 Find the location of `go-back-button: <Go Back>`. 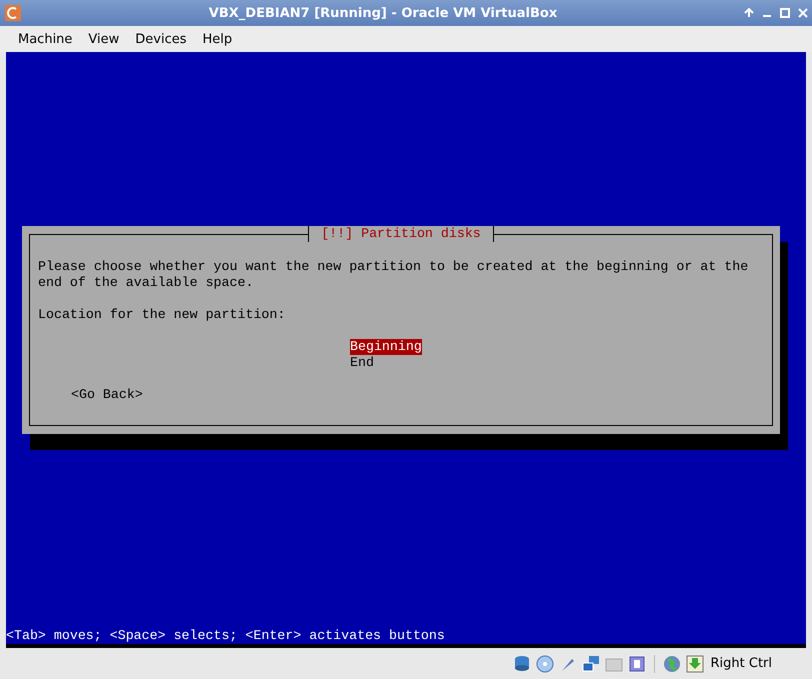

go-back-button: <Go Back> is located at coordinates (107, 395).